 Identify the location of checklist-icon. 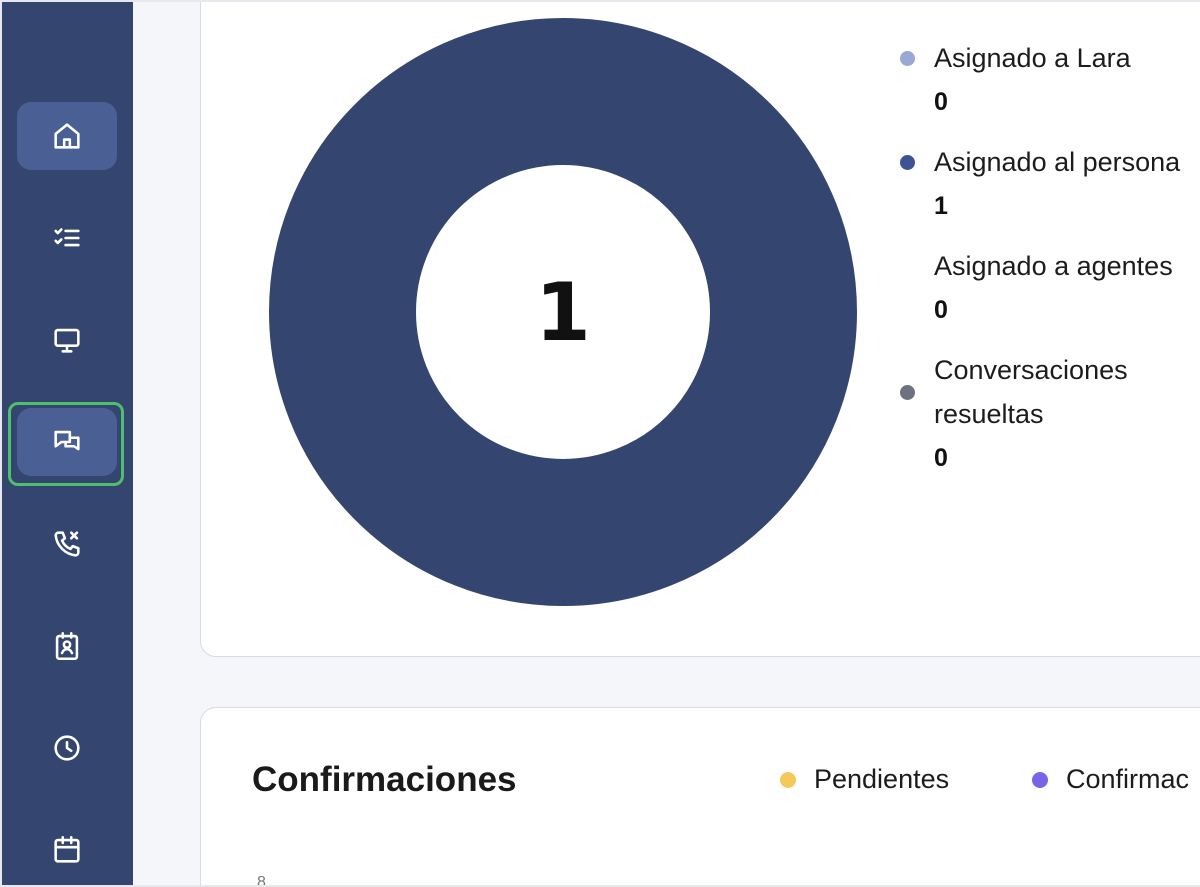
(67, 237).